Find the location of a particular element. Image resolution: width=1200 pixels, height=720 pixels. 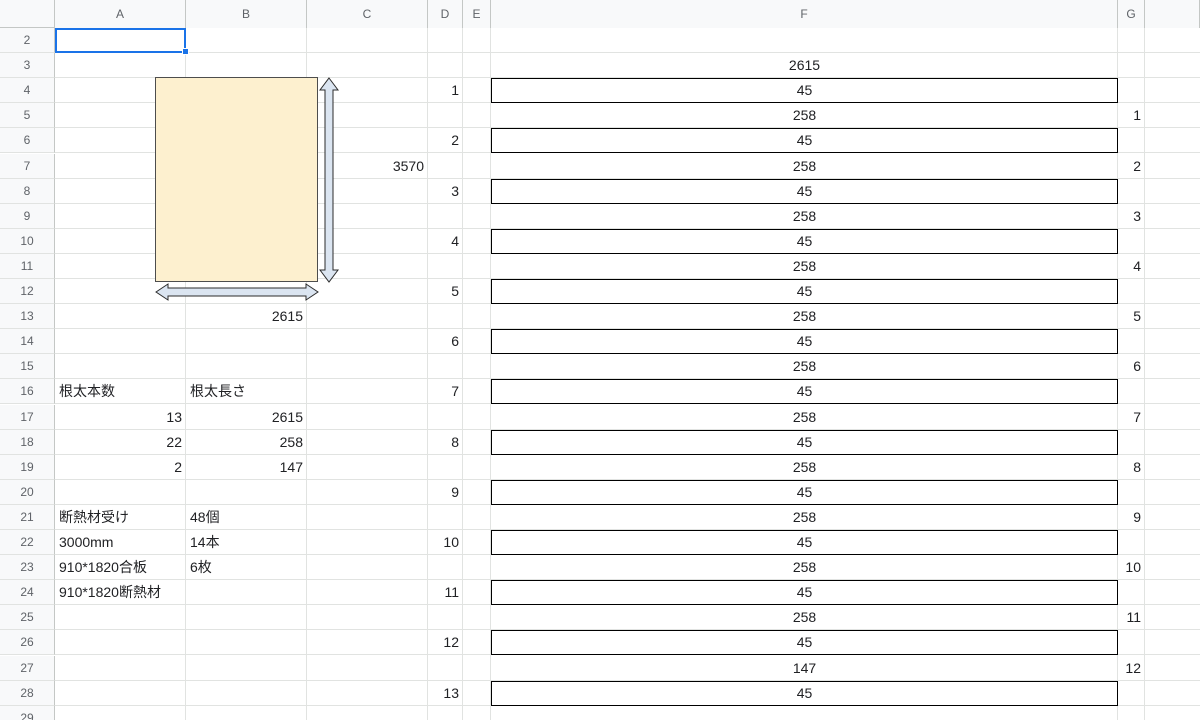

cell-b16-joist-length-header: 根太長さ is located at coordinates (246, 391).